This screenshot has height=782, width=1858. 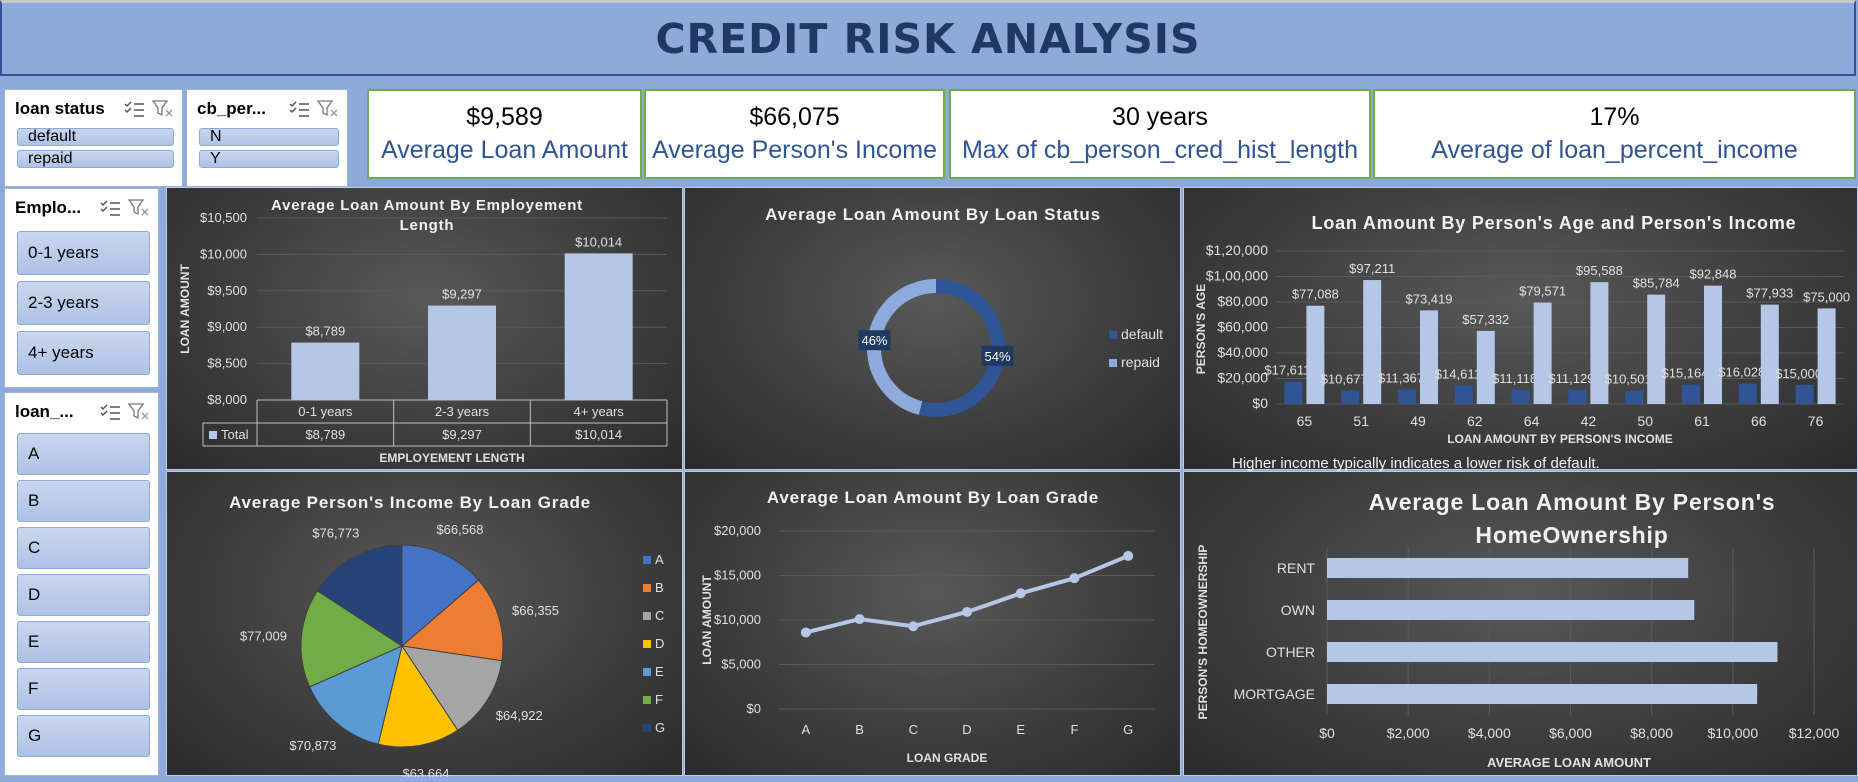 What do you see at coordinates (269, 159) in the screenshot?
I see `slicer-item-y: Y` at bounding box center [269, 159].